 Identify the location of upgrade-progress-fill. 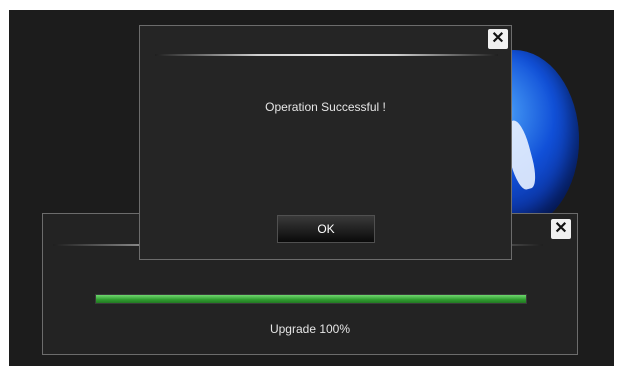
(311, 299).